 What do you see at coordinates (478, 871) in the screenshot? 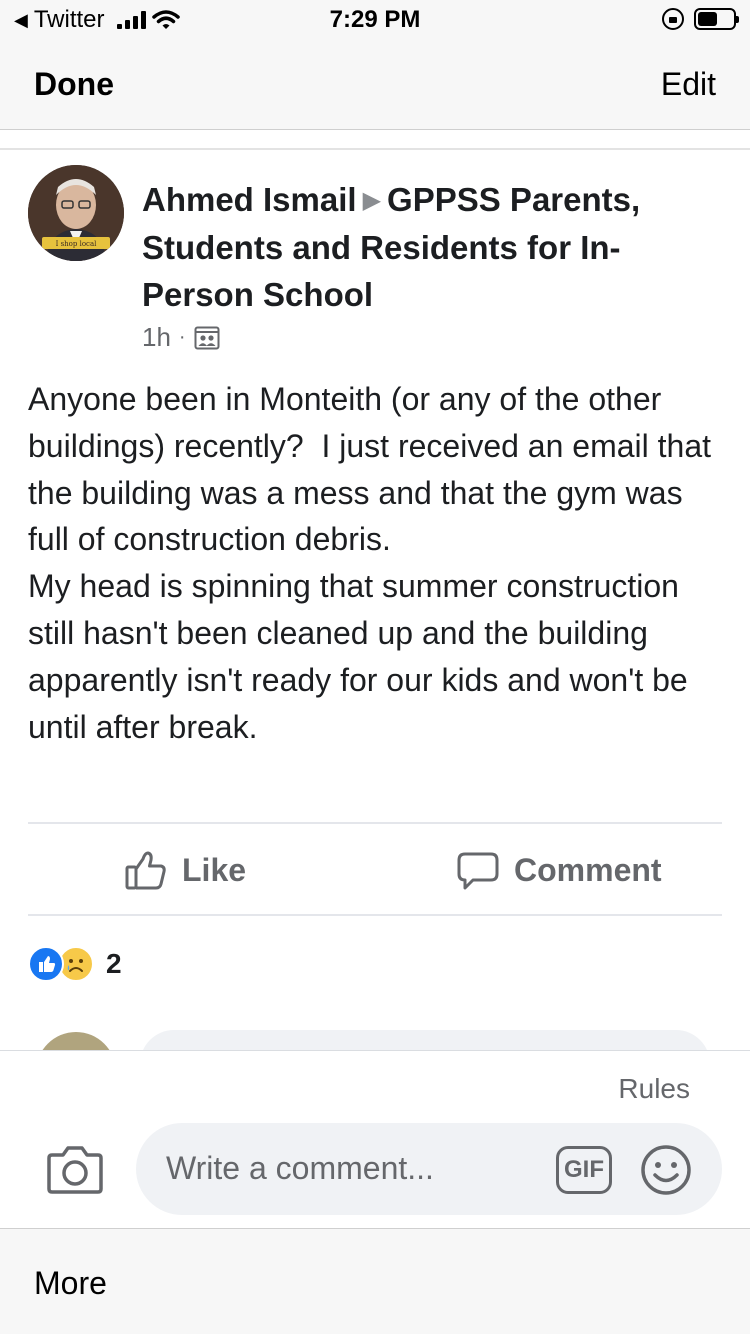
I see `comment-bubble-icon` at bounding box center [478, 871].